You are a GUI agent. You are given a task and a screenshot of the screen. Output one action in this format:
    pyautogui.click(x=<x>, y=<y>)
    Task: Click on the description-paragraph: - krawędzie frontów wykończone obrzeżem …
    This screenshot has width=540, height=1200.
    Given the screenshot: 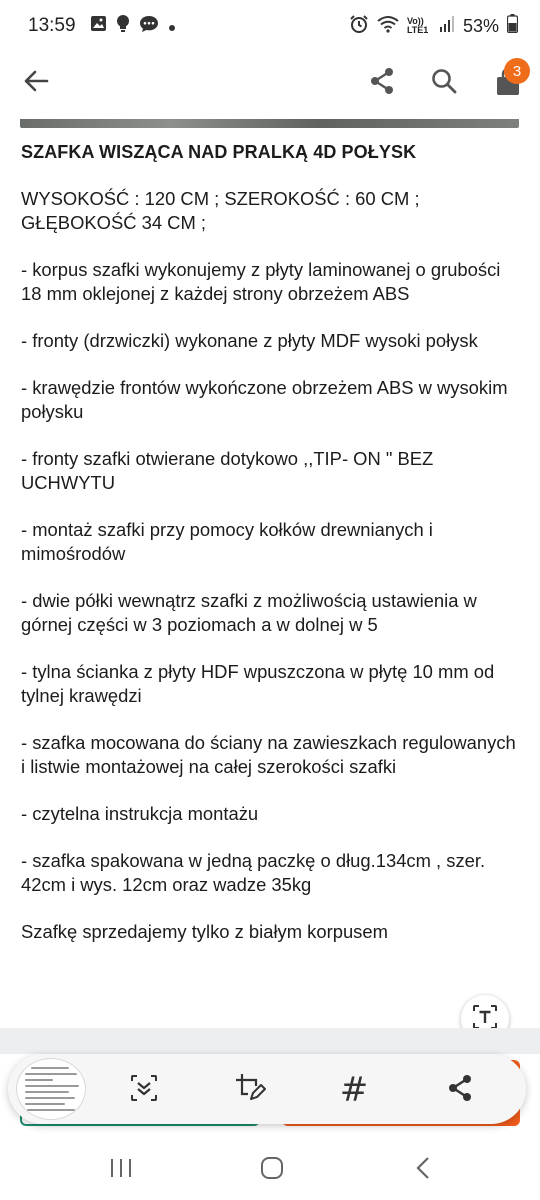 What is the action you would take?
    pyautogui.click(x=264, y=399)
    